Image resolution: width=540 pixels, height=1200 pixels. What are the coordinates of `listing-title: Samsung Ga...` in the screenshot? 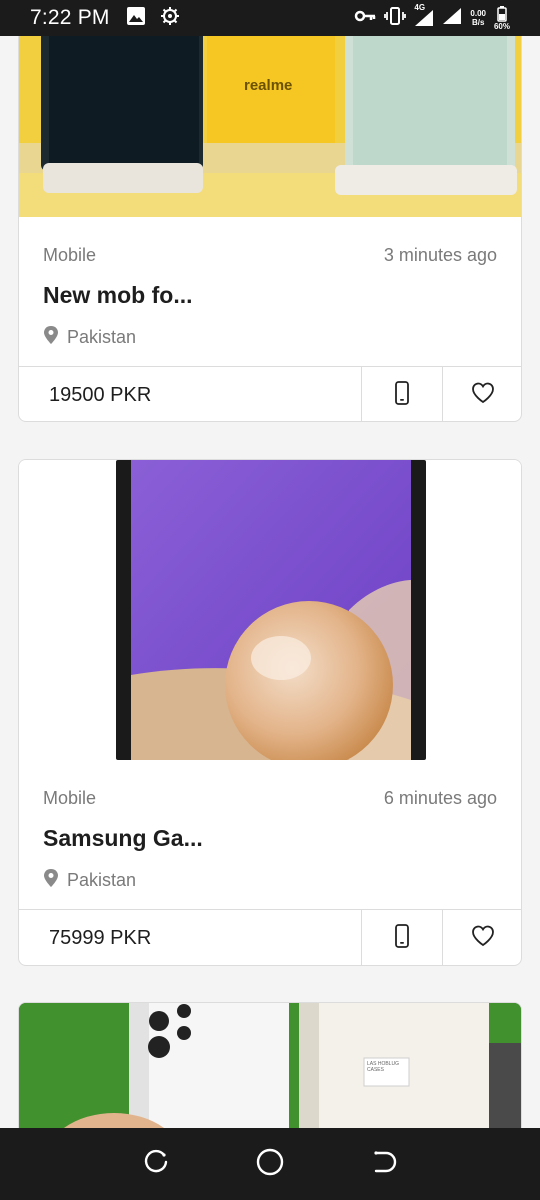 It's located at (270, 838).